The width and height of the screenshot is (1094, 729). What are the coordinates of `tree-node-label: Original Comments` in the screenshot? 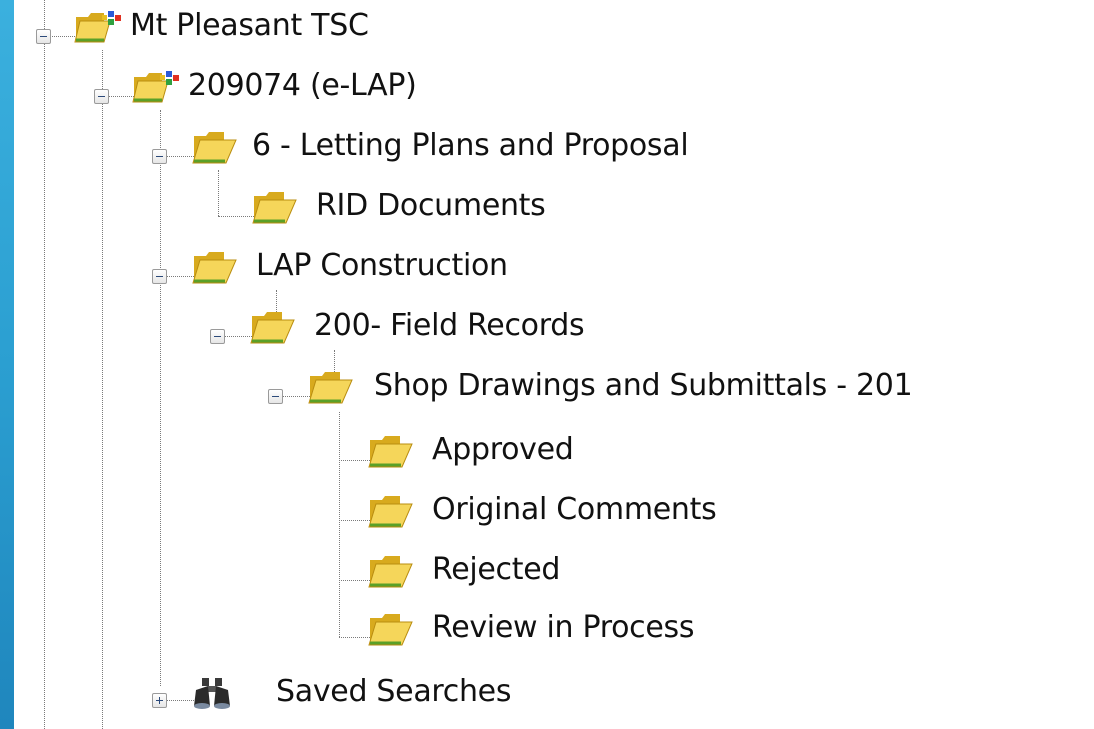 It's located at (574, 509).